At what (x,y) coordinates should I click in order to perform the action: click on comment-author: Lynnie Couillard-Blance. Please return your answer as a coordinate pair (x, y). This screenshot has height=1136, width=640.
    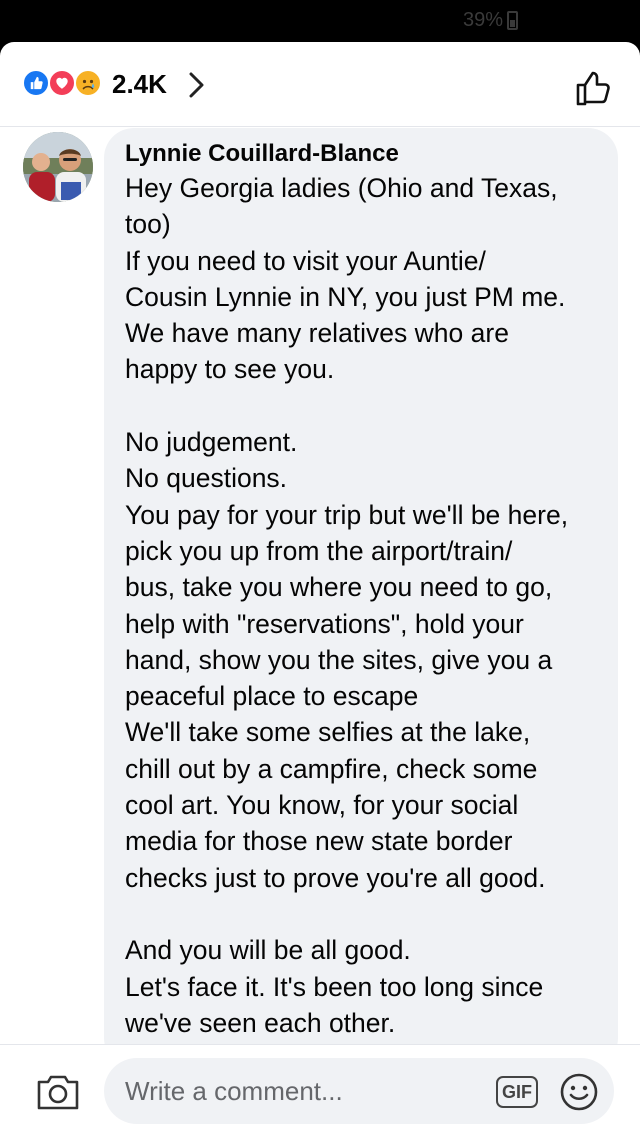
    Looking at the image, I should click on (262, 154).